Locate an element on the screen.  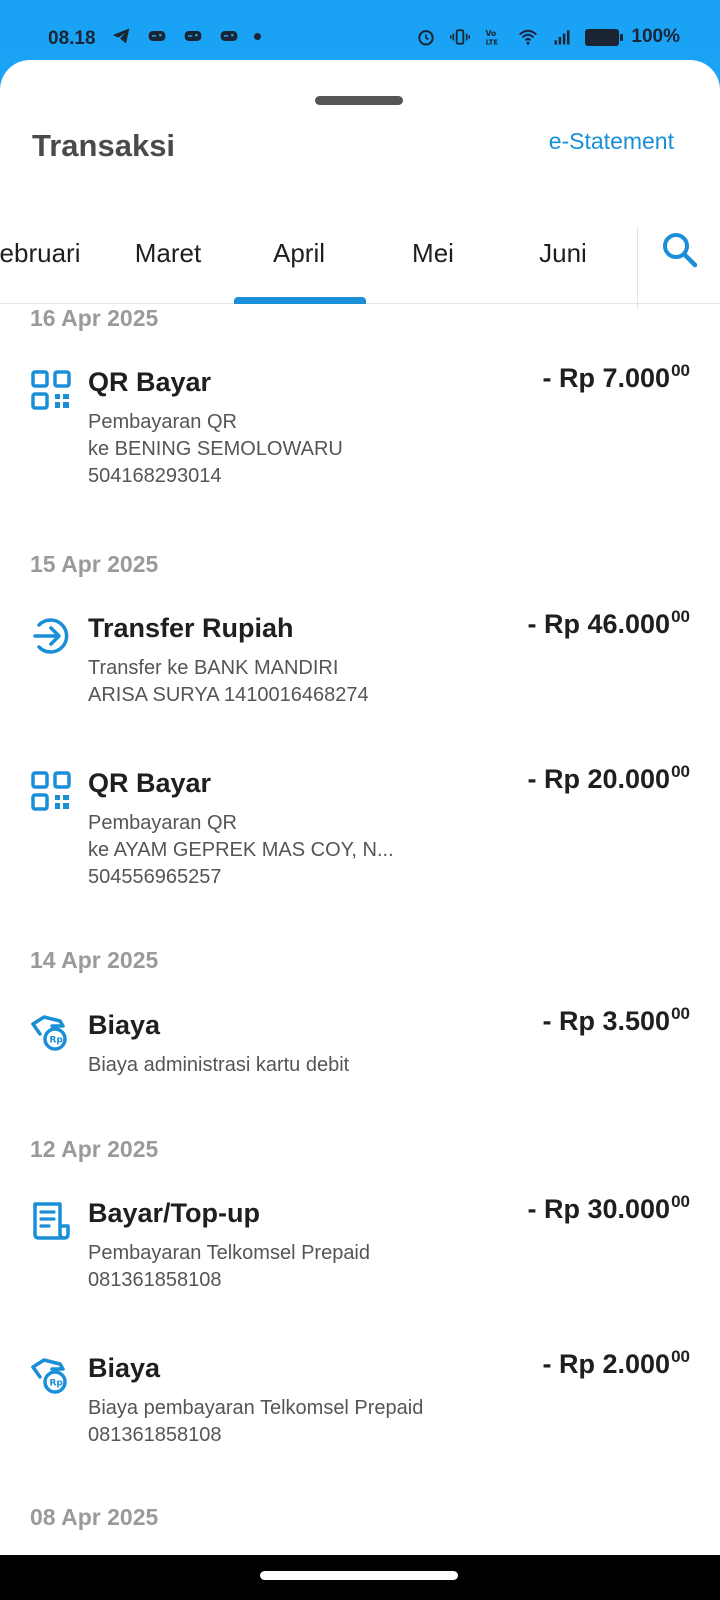
transaction-amount: - Rp 20.00000 is located at coordinates (609, 778).